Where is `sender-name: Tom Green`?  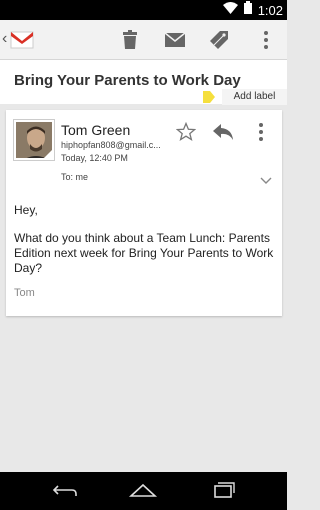
sender-name: Tom Green is located at coordinates (95, 130).